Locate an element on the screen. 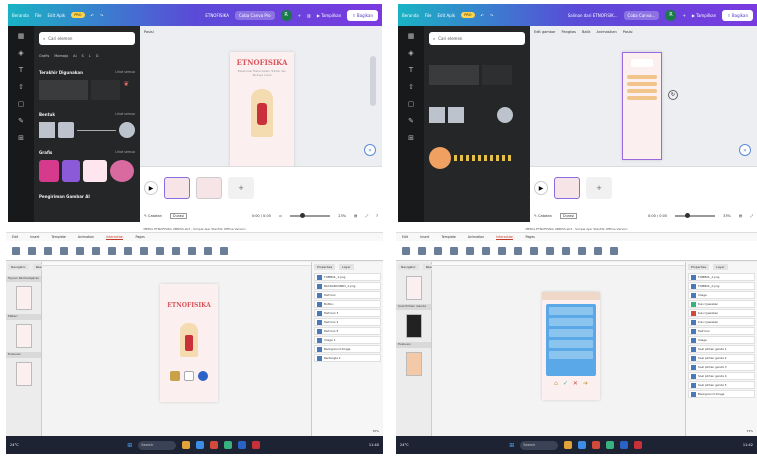 Image resolution: width=757 pixels, height=456 pixels. design-icon: ▦ is located at coordinates (21, 36).